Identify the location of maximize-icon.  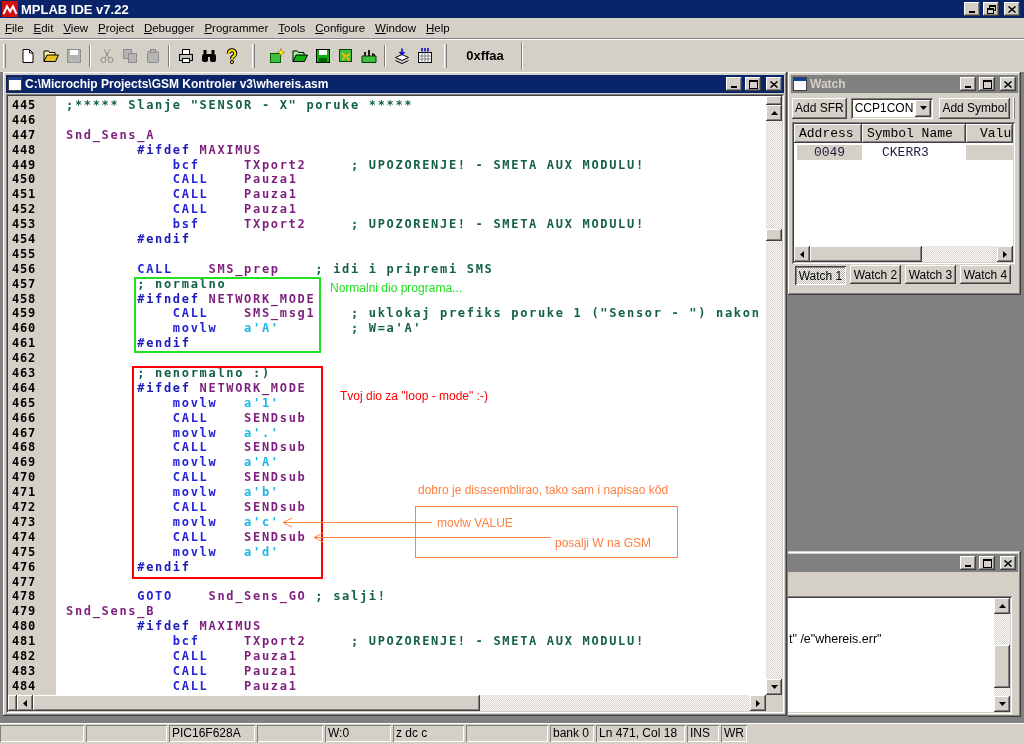
(987, 563).